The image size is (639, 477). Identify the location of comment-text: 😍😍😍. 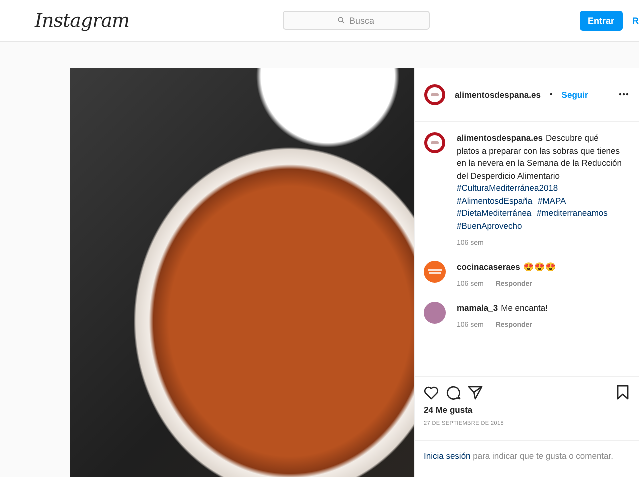
(539, 267).